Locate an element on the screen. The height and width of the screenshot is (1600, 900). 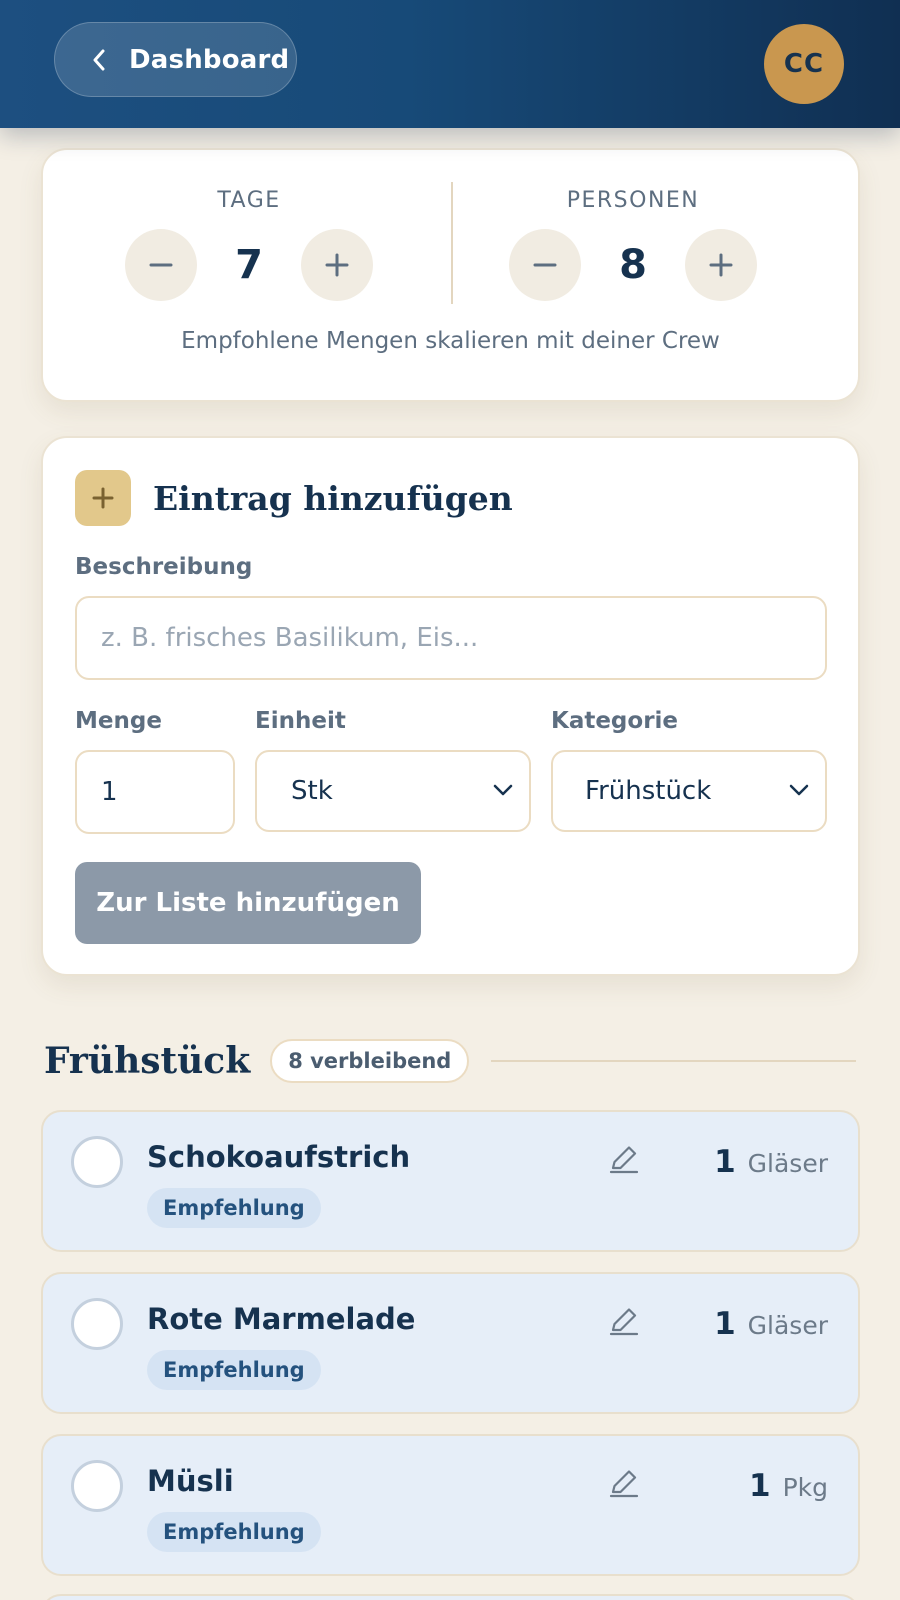
item-qty-unit: Pkg is located at coordinates (805, 1487).